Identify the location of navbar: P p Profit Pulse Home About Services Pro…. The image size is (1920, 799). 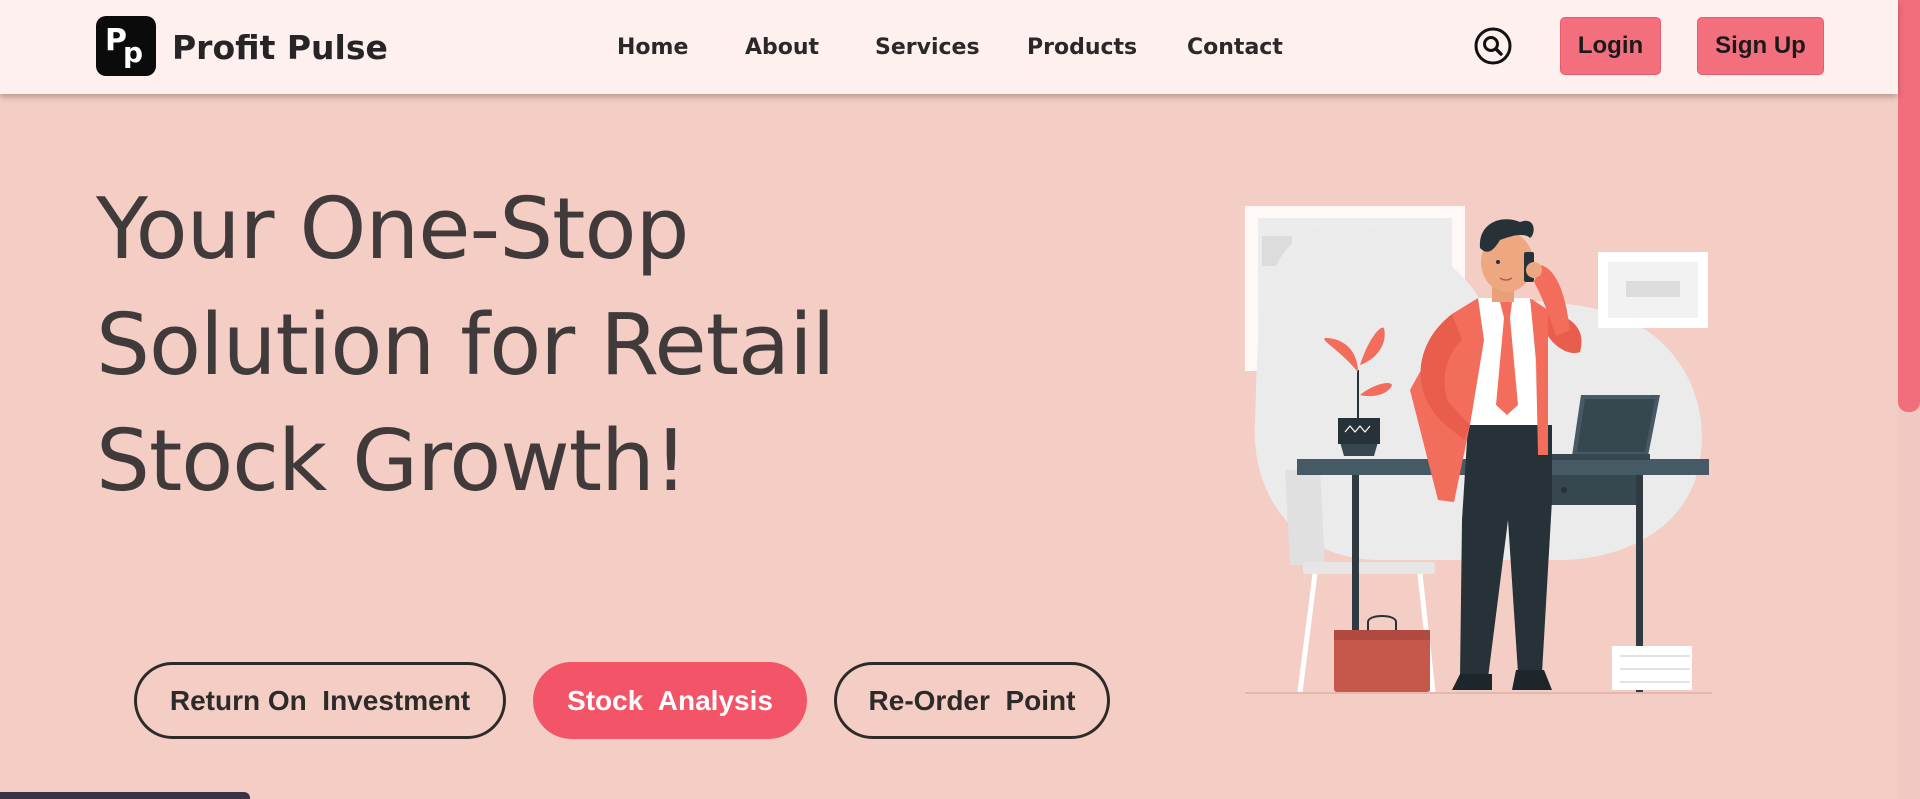
(949, 47).